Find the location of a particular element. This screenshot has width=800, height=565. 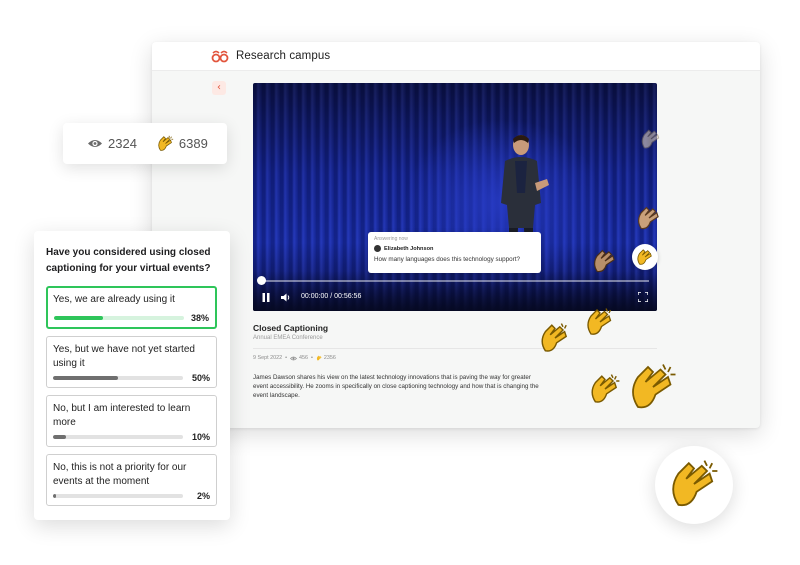

poll-option-label: Yes, we are already using it is located at coordinates (114, 299).